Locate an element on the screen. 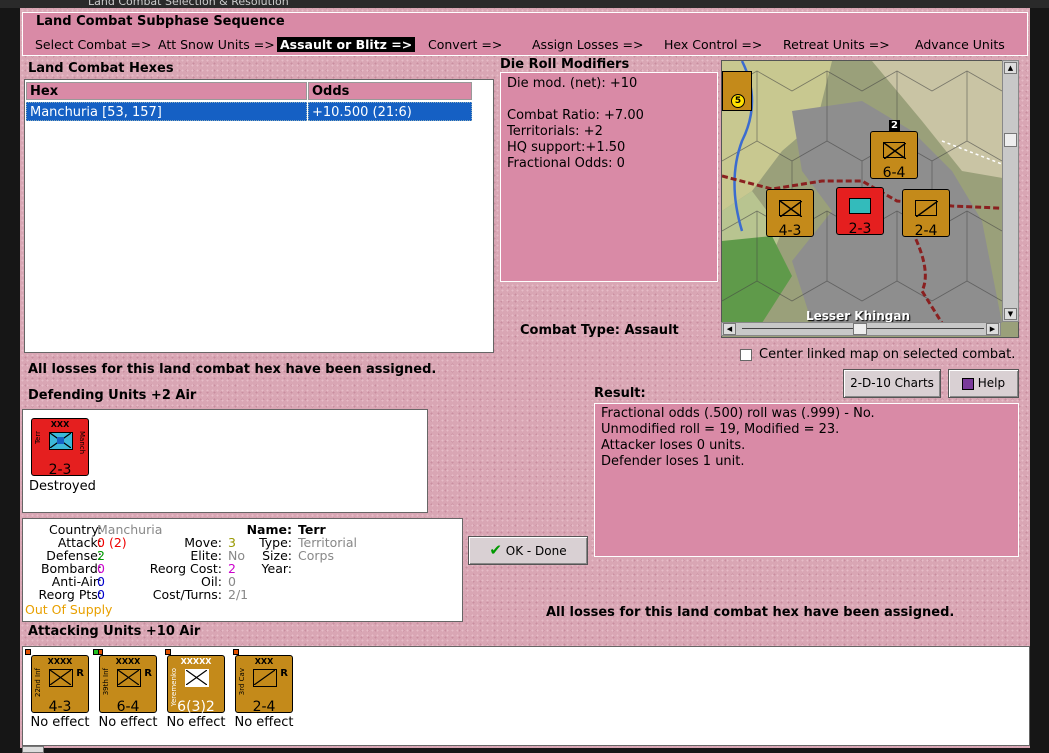  reorg-pts-value: 0 is located at coordinates (101, 594).